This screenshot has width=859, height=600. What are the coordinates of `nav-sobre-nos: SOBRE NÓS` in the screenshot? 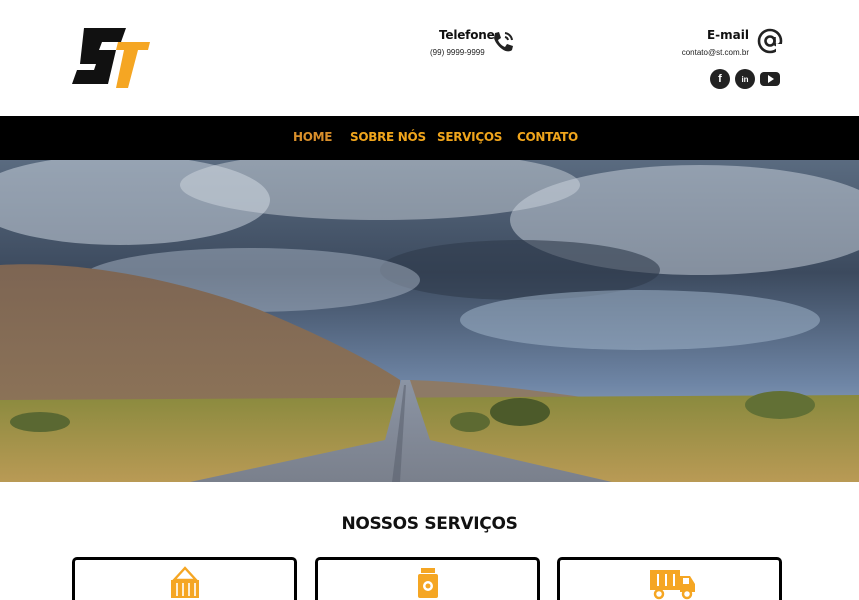 It's located at (388, 137).